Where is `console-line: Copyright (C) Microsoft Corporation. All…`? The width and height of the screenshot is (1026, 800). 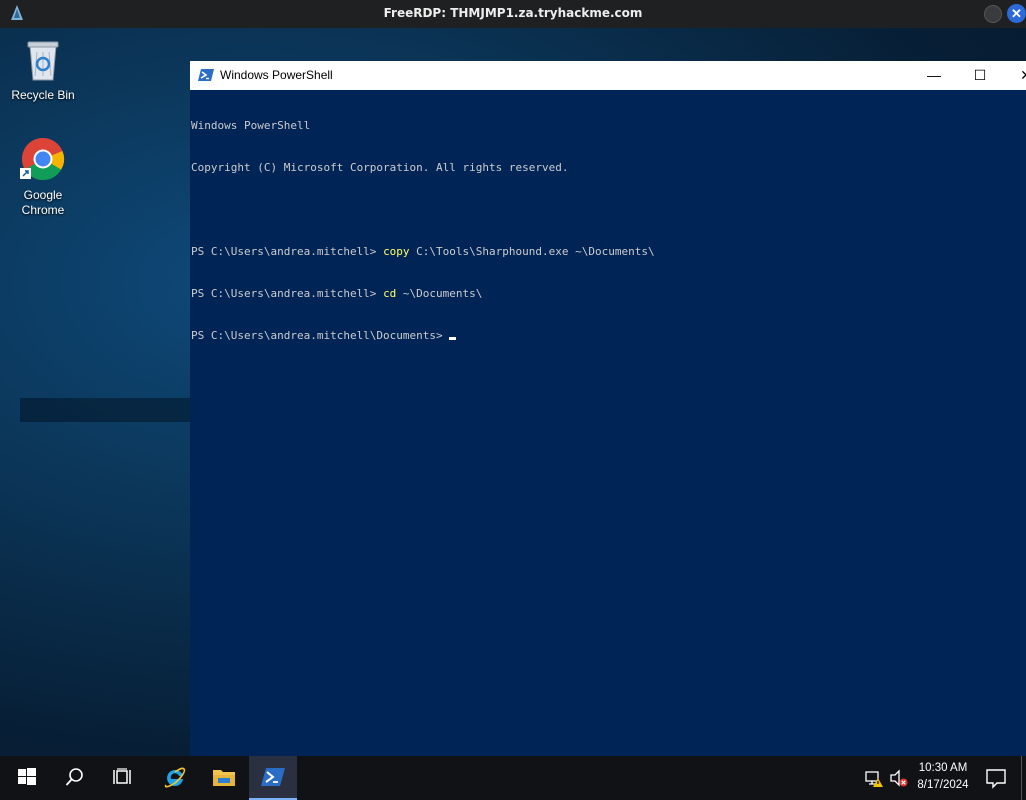
console-line: Copyright (C) Microsoft Corporation. All… is located at coordinates (380, 167).